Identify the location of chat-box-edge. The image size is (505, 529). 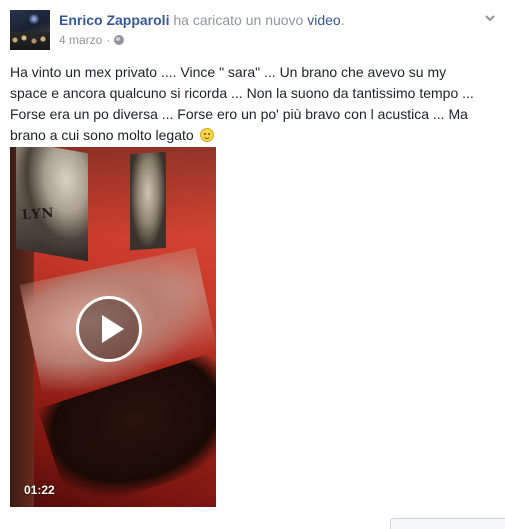
(447, 523).